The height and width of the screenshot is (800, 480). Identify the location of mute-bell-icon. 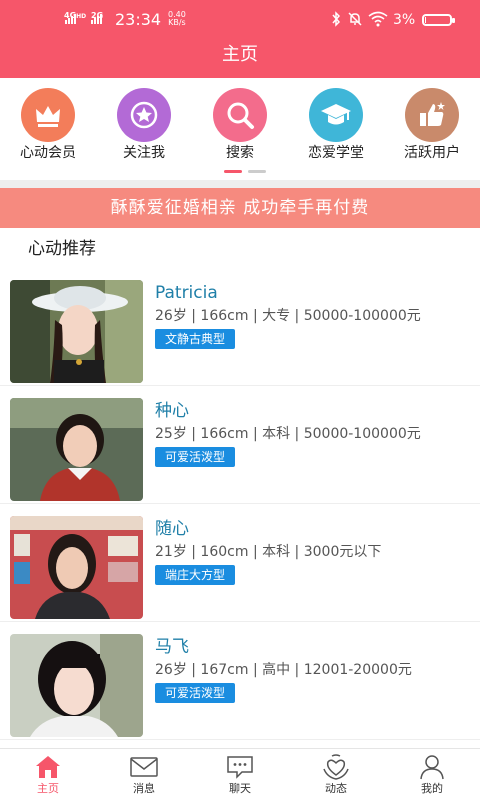
(355, 19).